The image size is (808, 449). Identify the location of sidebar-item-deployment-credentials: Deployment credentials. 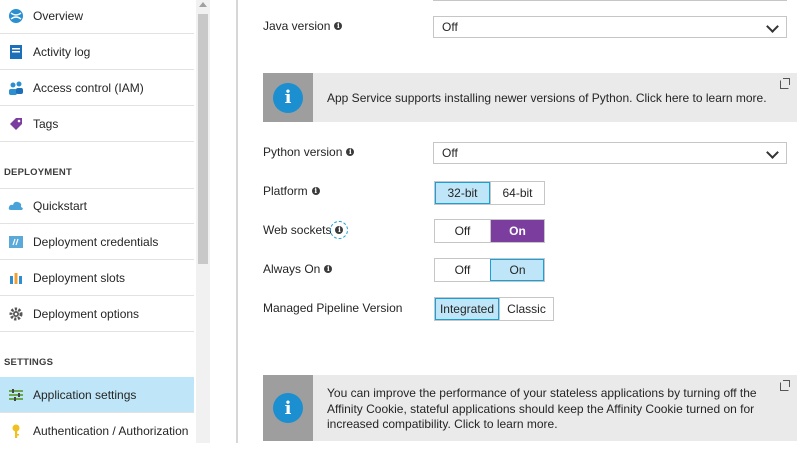
(97, 242).